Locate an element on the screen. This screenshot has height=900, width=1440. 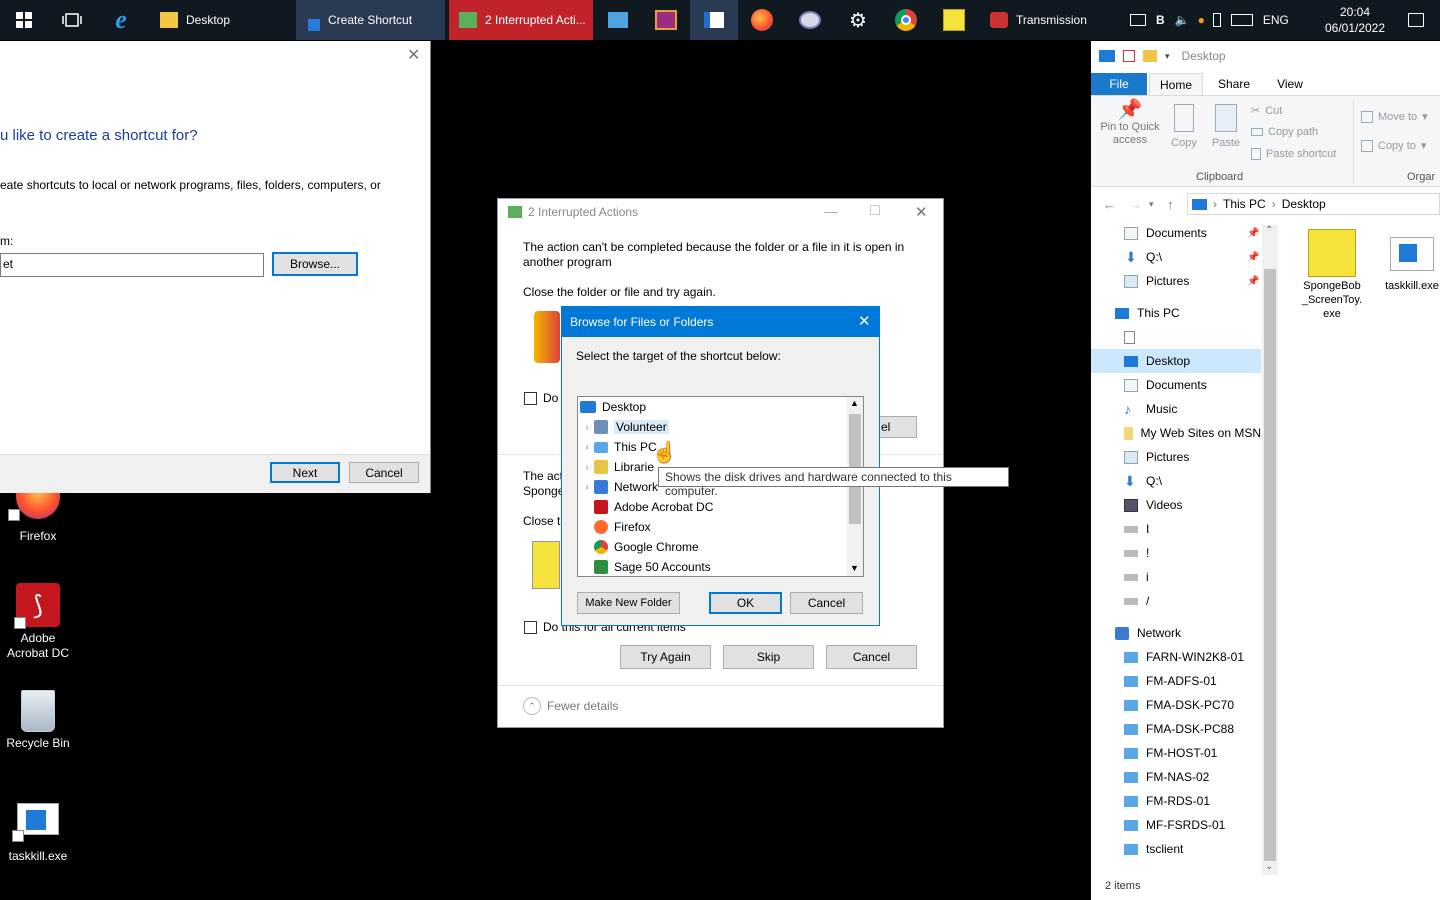
nav-item-this-pc: This PC is located at coordinates (1176, 313).